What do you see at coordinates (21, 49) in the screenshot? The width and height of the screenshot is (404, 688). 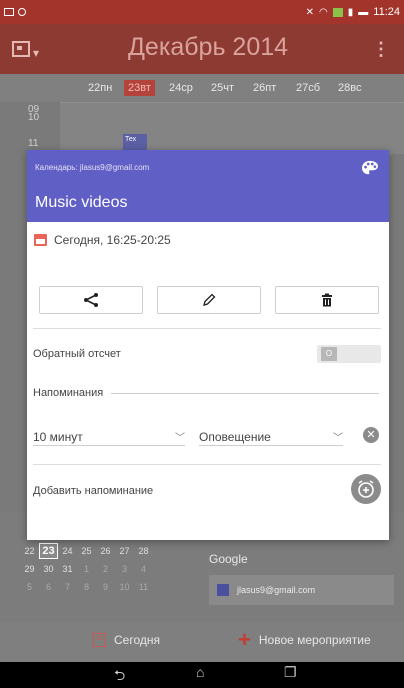 I see `calendar-view-icon` at bounding box center [21, 49].